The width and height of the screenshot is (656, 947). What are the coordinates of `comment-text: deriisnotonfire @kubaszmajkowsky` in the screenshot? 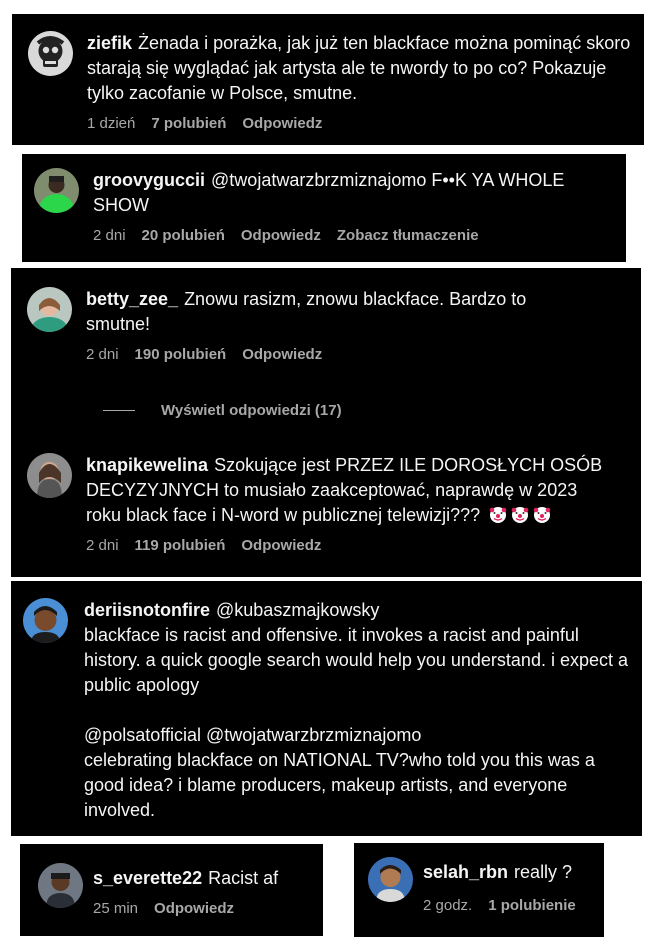 It's located at (356, 610).